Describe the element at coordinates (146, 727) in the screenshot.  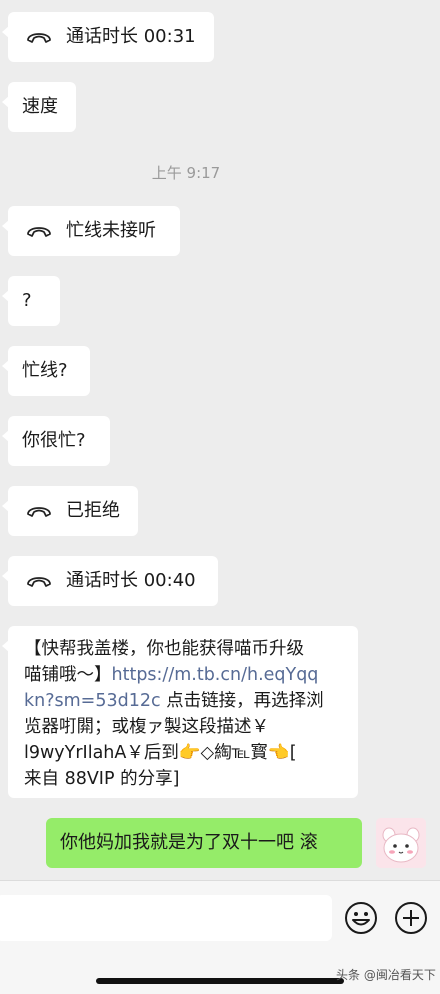
I see `share-line: 览器咑閞；或椱ァ製这段描述￥` at that location.